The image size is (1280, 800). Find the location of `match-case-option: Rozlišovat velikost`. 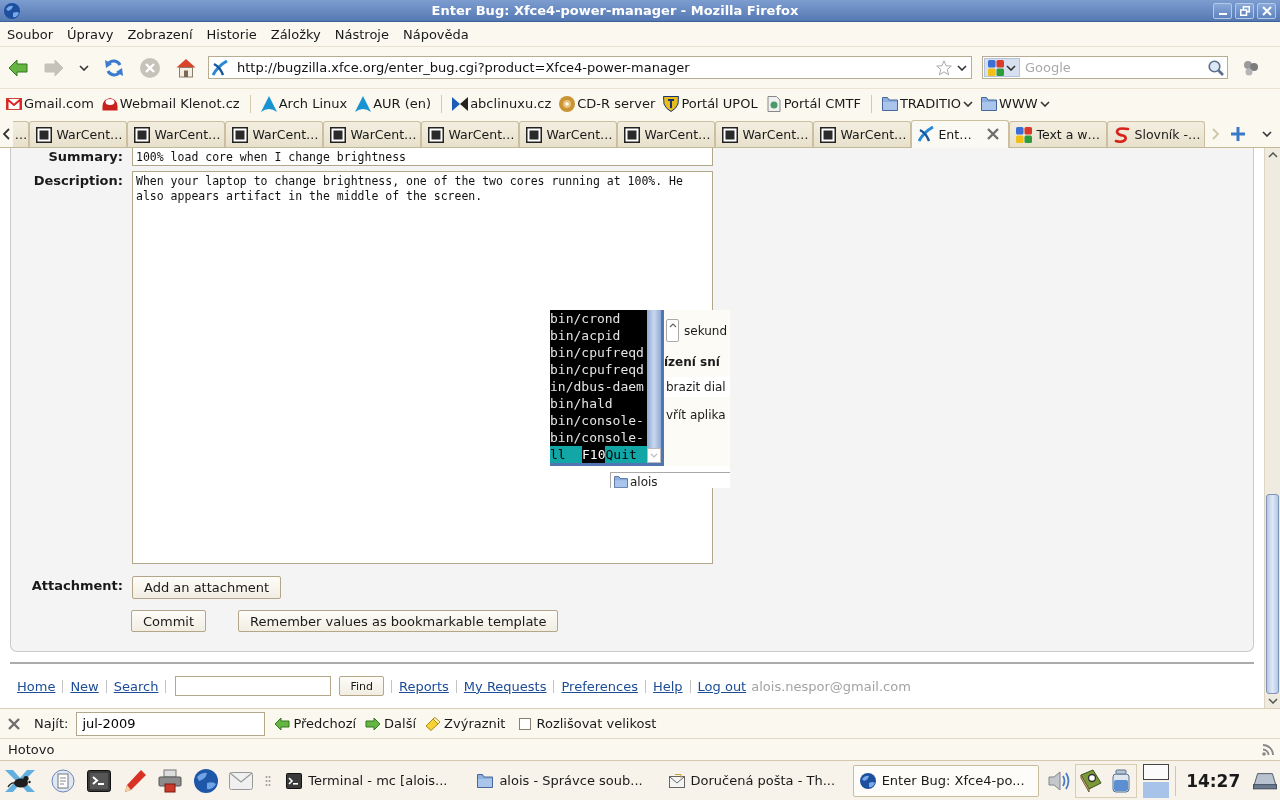

match-case-option: Rozlišovat velikost is located at coordinates (588, 723).